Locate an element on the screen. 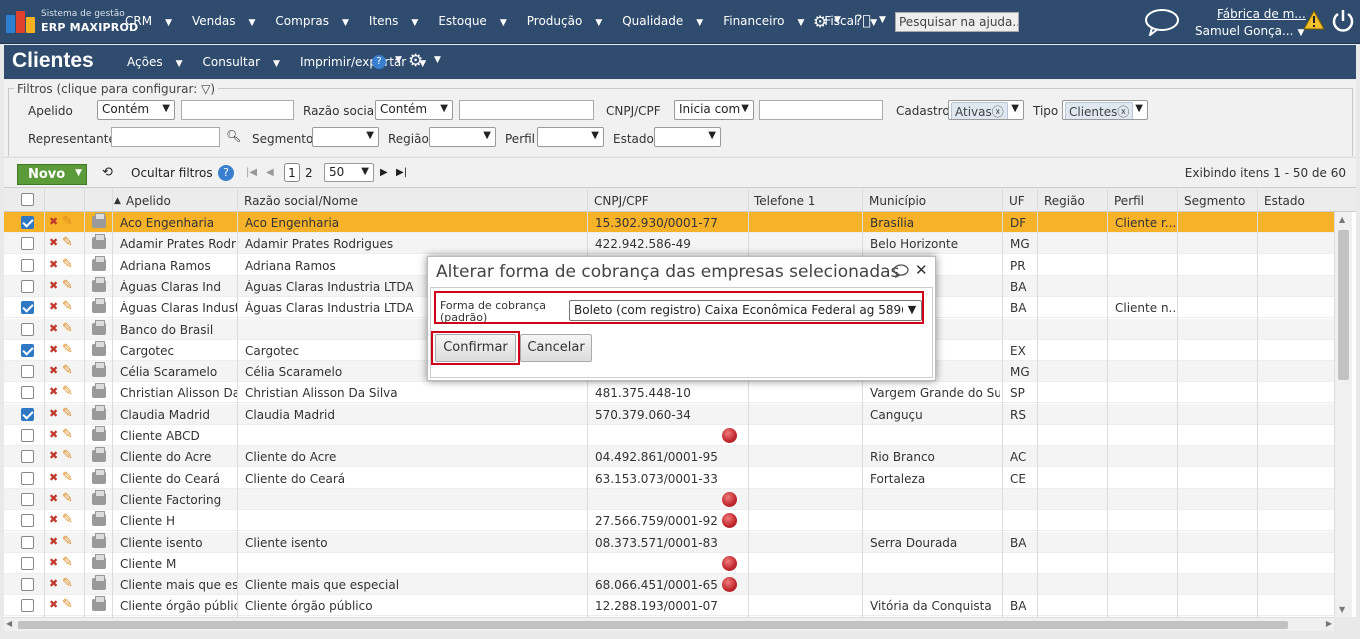  menu-item: Compras ▼ is located at coordinates (317, 21).